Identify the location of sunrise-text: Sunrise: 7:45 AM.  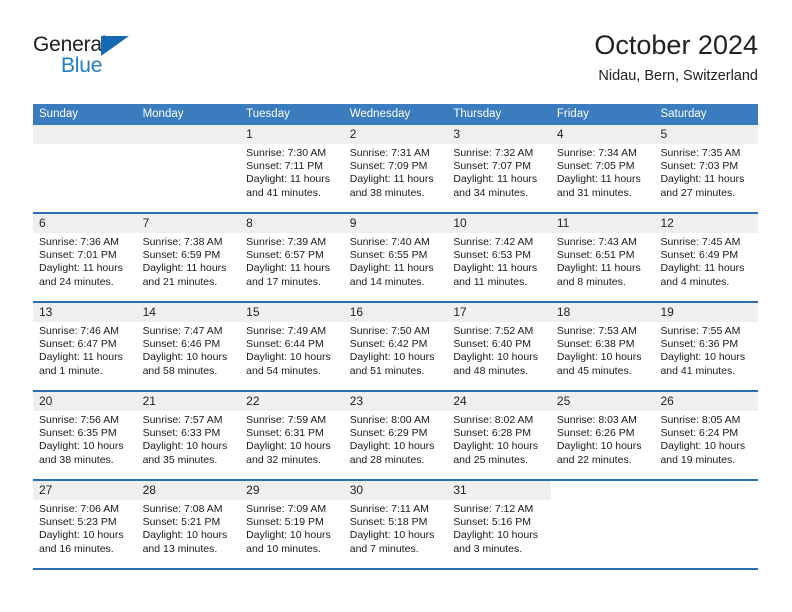
(700, 242).